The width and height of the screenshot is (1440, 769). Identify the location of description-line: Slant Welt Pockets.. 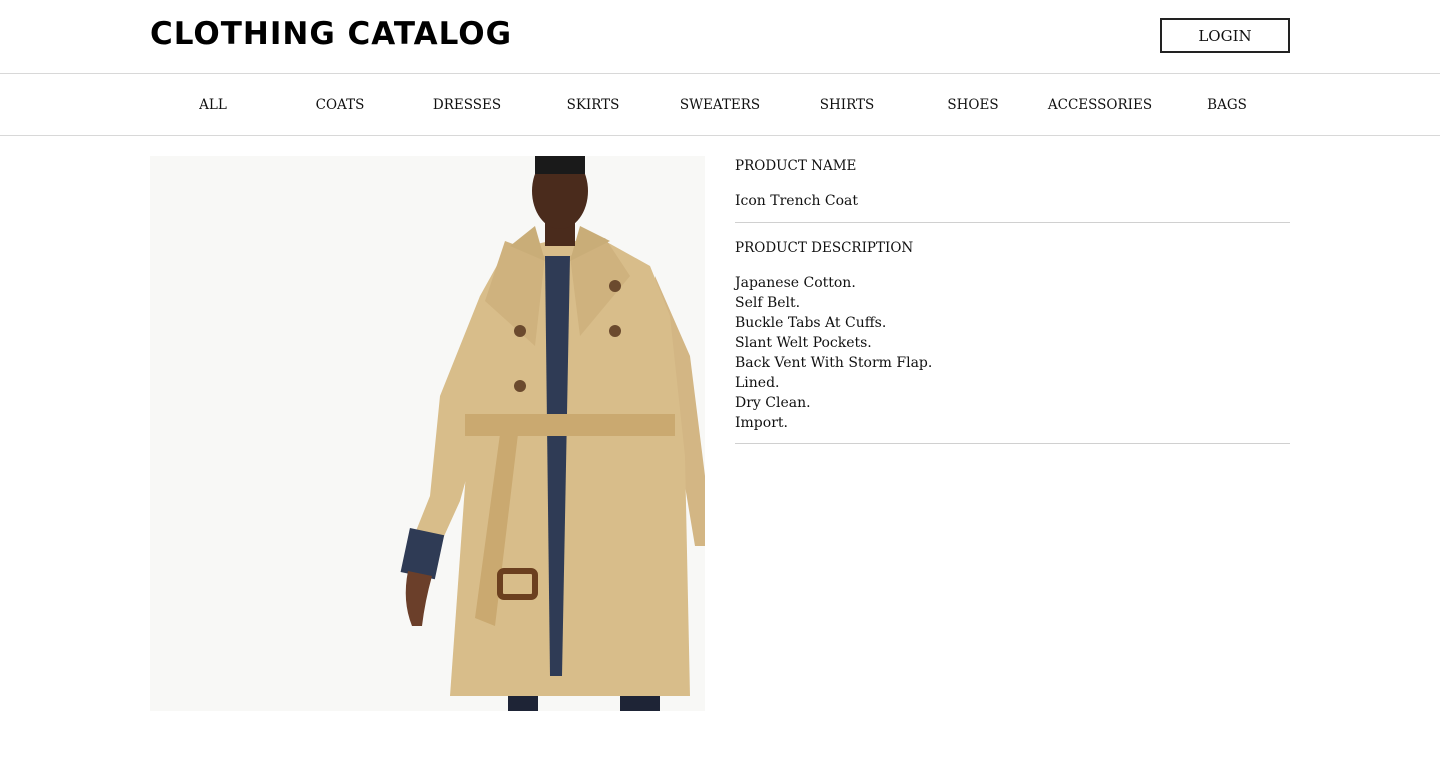
(803, 343).